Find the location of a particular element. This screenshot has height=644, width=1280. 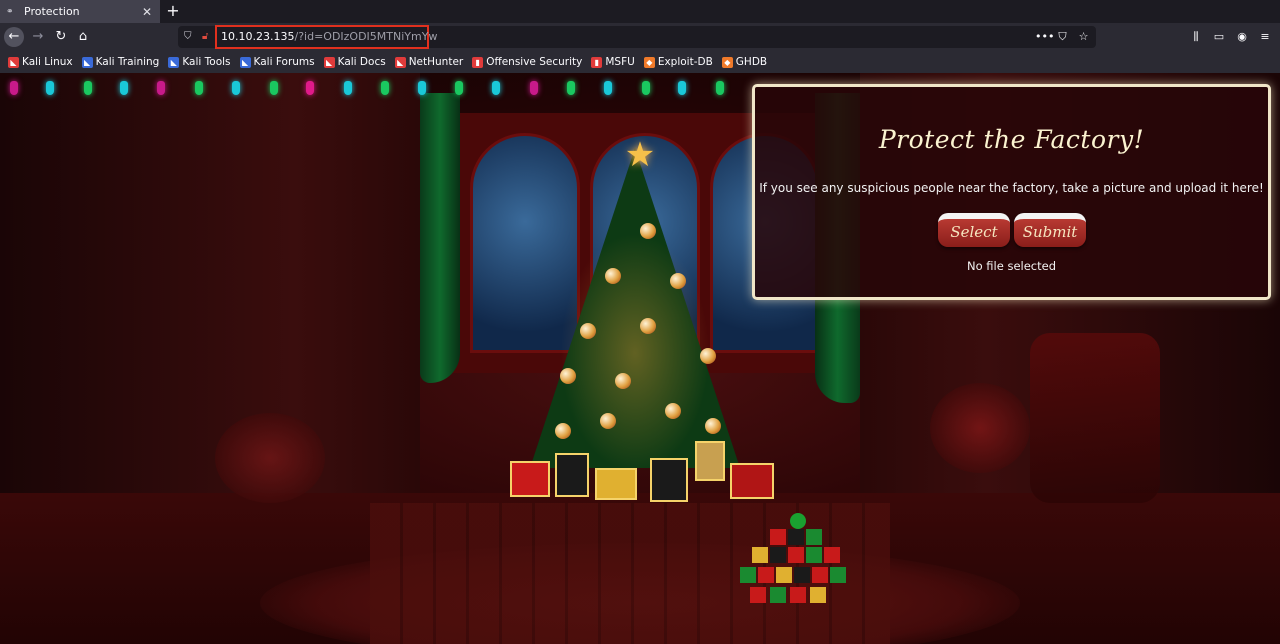

bookmark-nethunter: ◣ NetHunter is located at coordinates (429, 62).